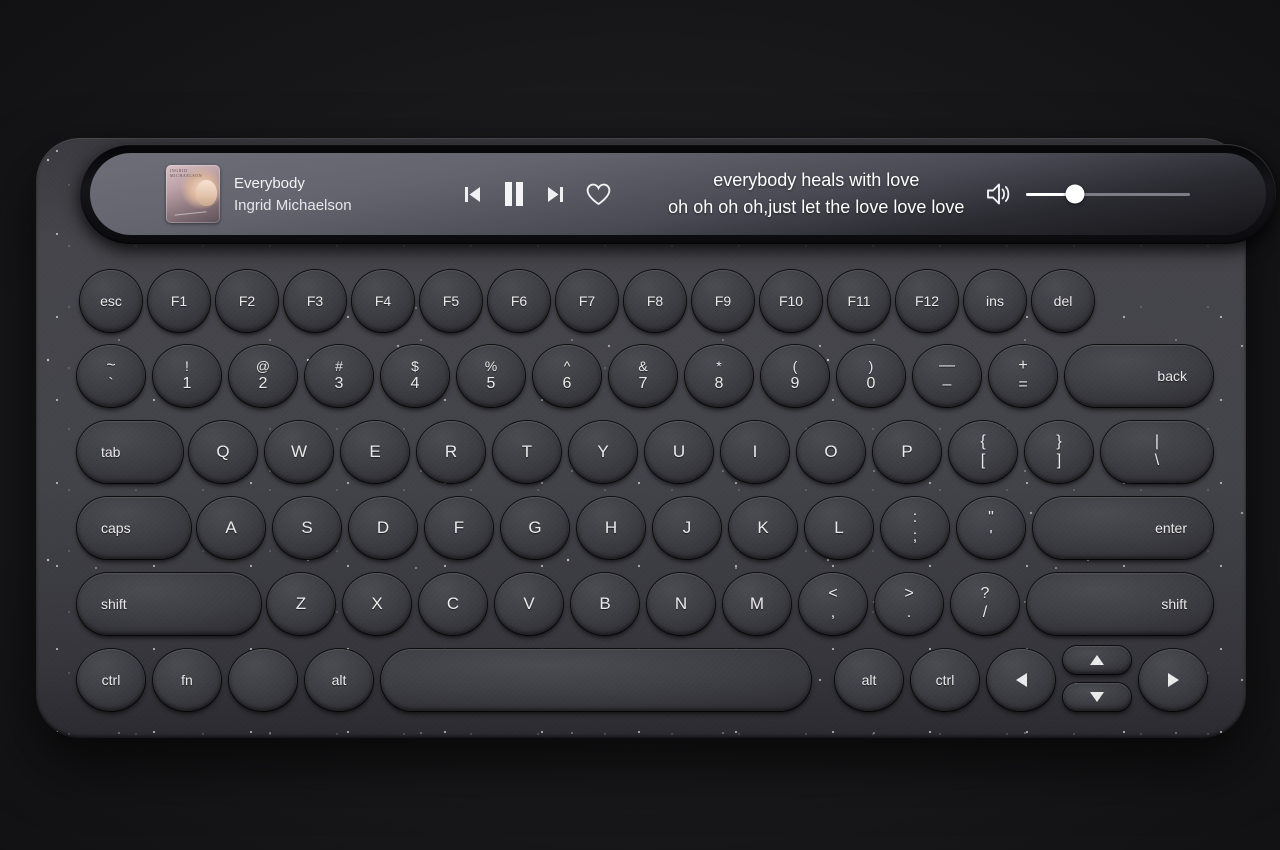  What do you see at coordinates (111, 680) in the screenshot?
I see `key-ctrl-left: ctrl` at bounding box center [111, 680].